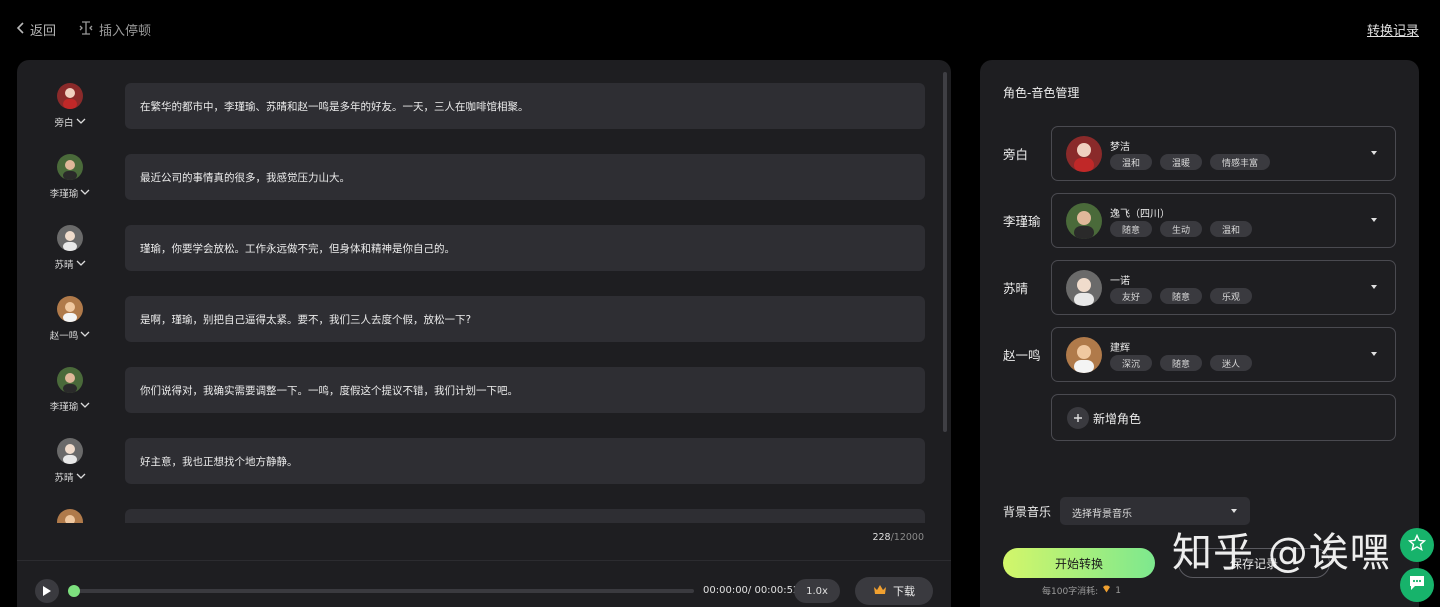 The height and width of the screenshot is (607, 1440). Describe the element at coordinates (945, 252) in the screenshot. I see `scrollbar` at that location.